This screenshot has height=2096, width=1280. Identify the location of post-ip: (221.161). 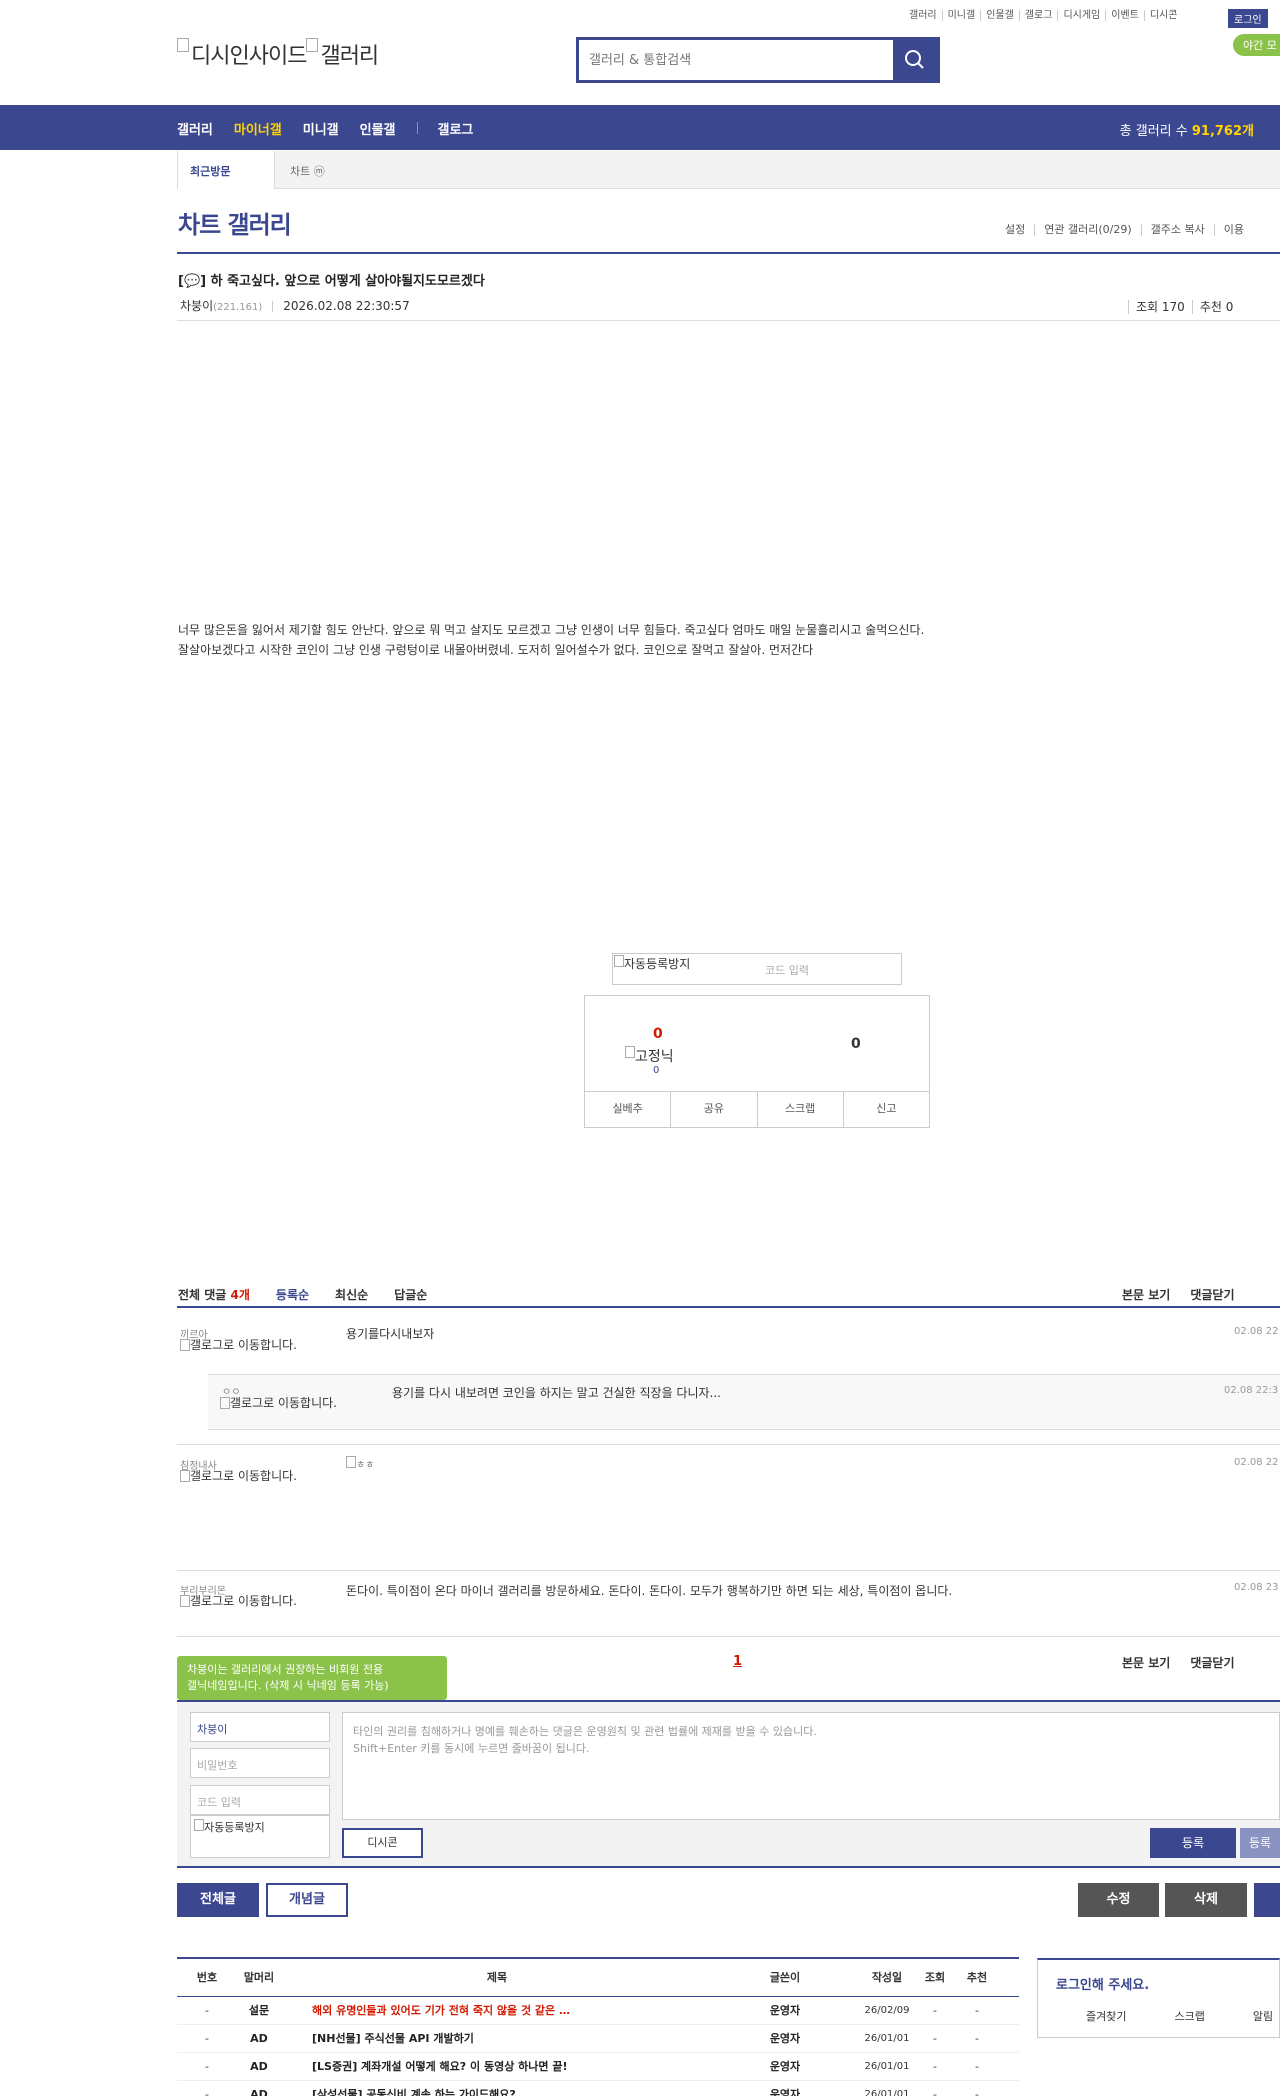
(238, 307).